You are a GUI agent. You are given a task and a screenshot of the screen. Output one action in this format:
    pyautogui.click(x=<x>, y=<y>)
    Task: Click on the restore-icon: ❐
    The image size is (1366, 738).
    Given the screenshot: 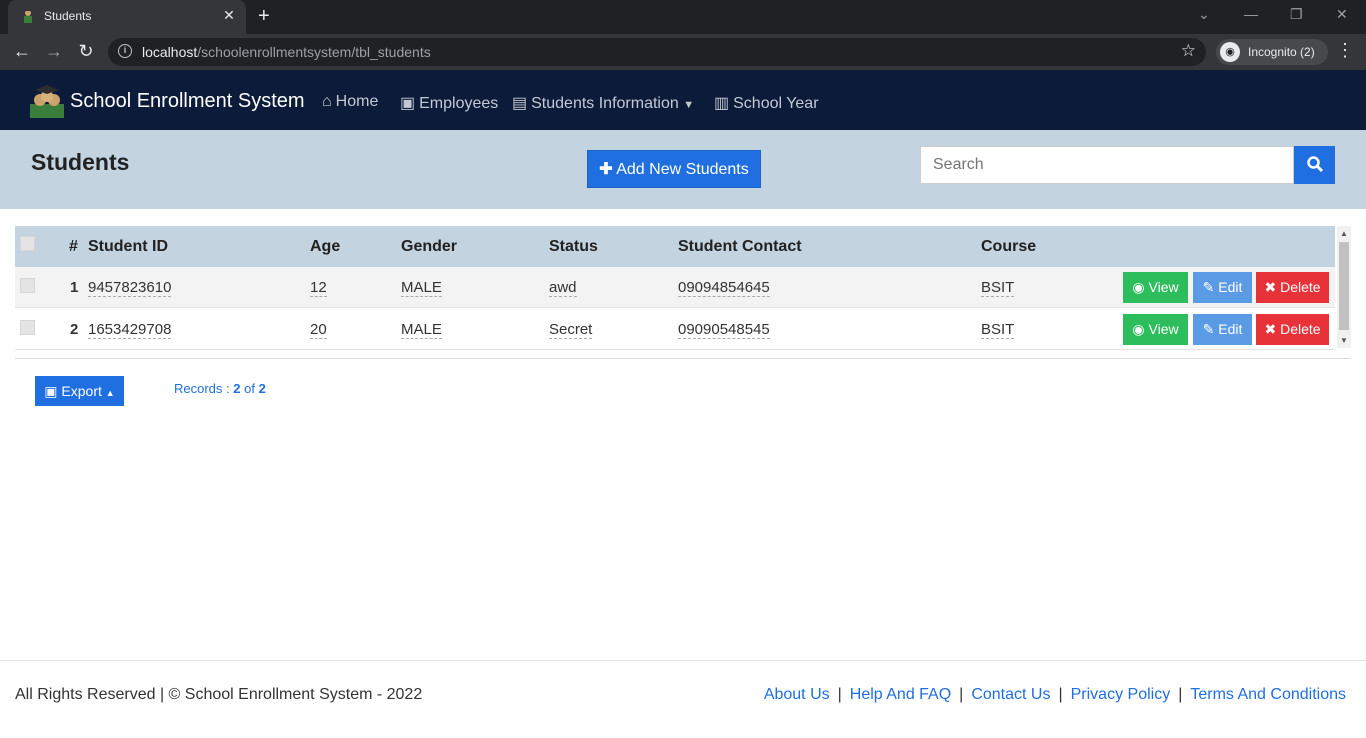 What is the action you would take?
    pyautogui.click(x=1296, y=14)
    